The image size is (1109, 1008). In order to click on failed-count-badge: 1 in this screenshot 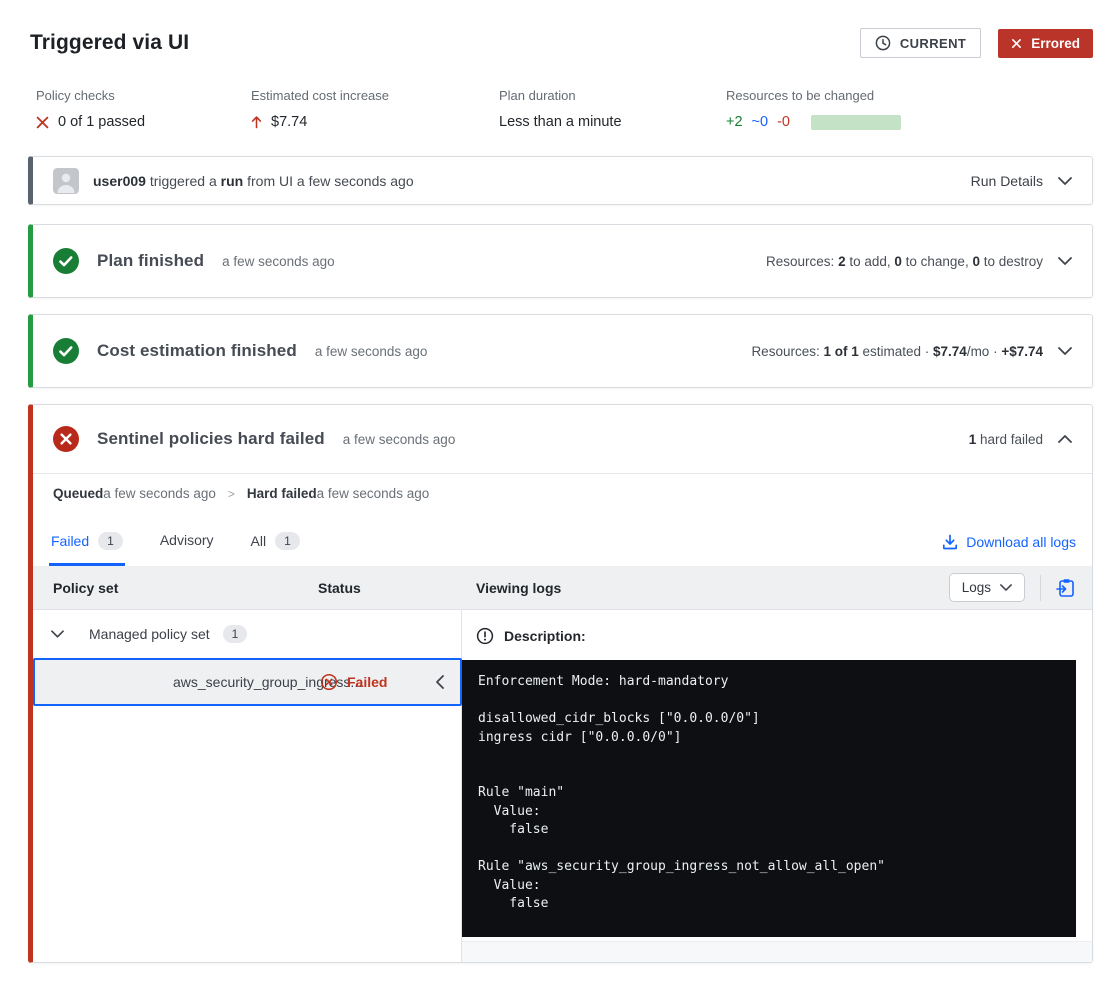, I will do `click(110, 541)`.